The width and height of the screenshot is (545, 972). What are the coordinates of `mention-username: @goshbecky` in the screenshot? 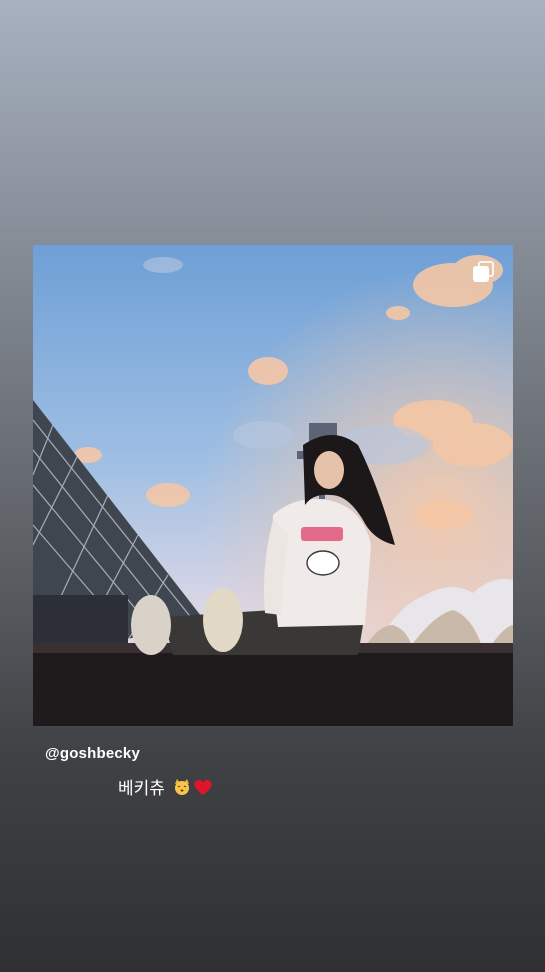 It's located at (92, 753).